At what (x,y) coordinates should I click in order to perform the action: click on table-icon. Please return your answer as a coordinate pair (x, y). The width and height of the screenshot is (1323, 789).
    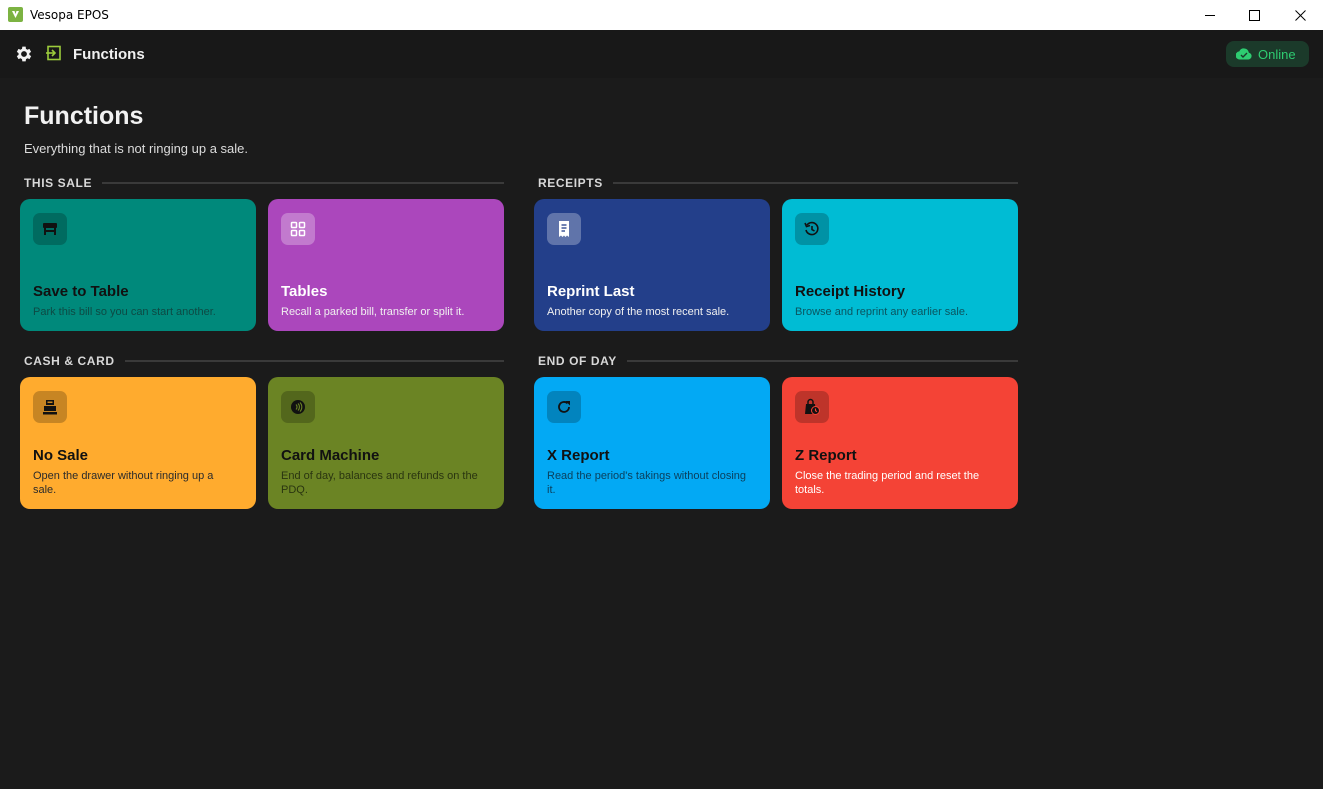
    Looking at the image, I should click on (50, 229).